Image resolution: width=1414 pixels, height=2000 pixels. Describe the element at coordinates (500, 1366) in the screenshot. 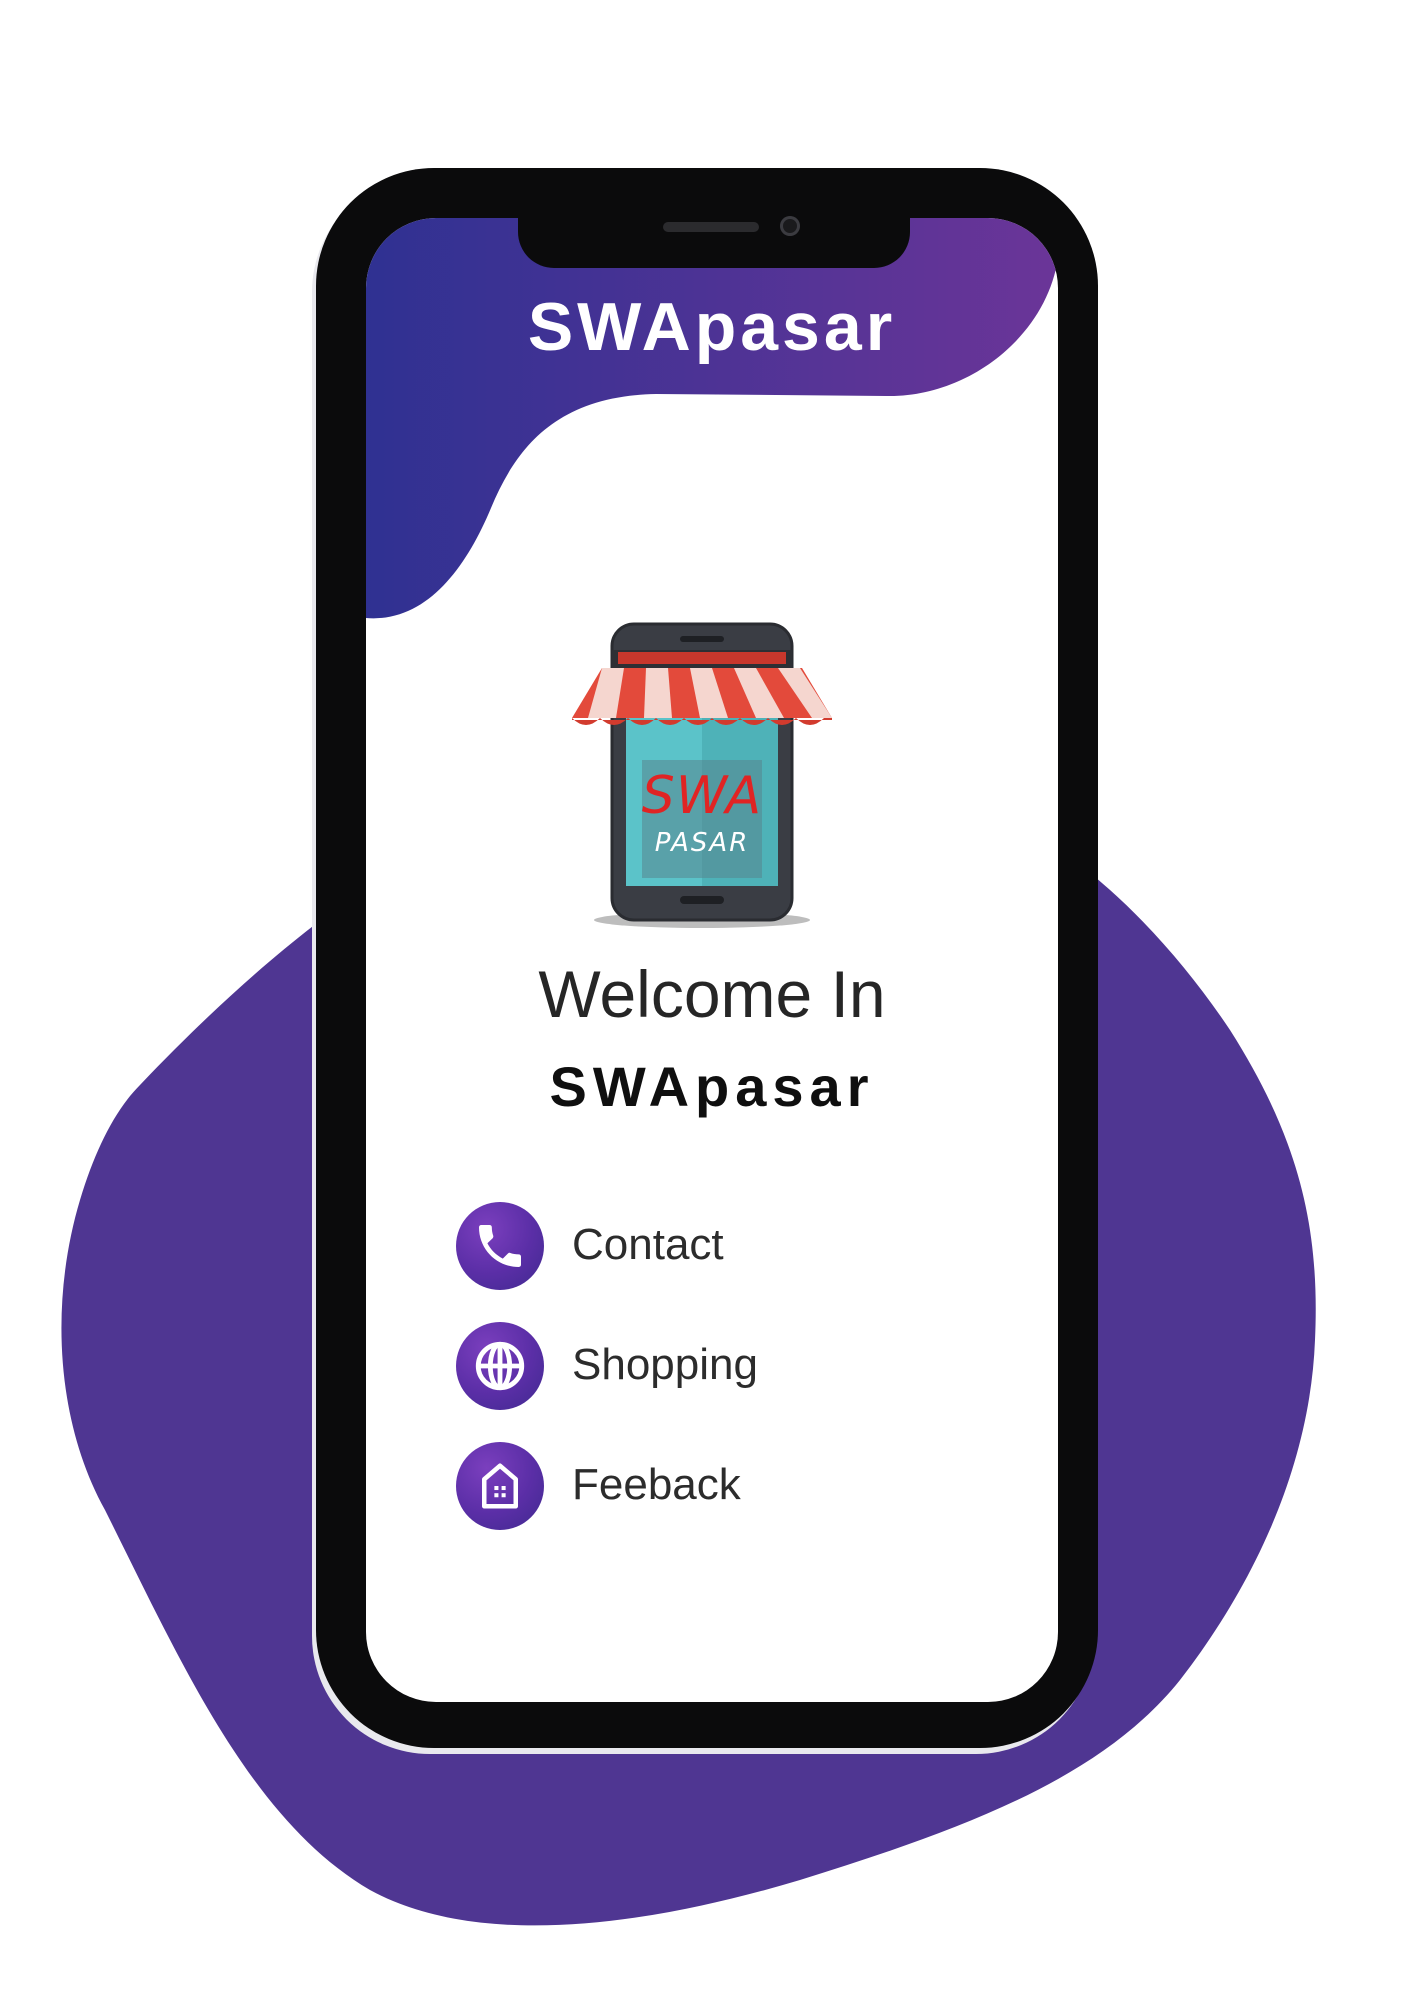

I see `globe-icon` at that location.